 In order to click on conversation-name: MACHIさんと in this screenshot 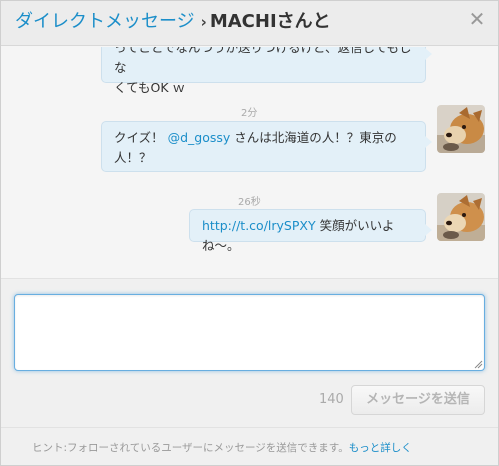, I will do `click(270, 21)`.